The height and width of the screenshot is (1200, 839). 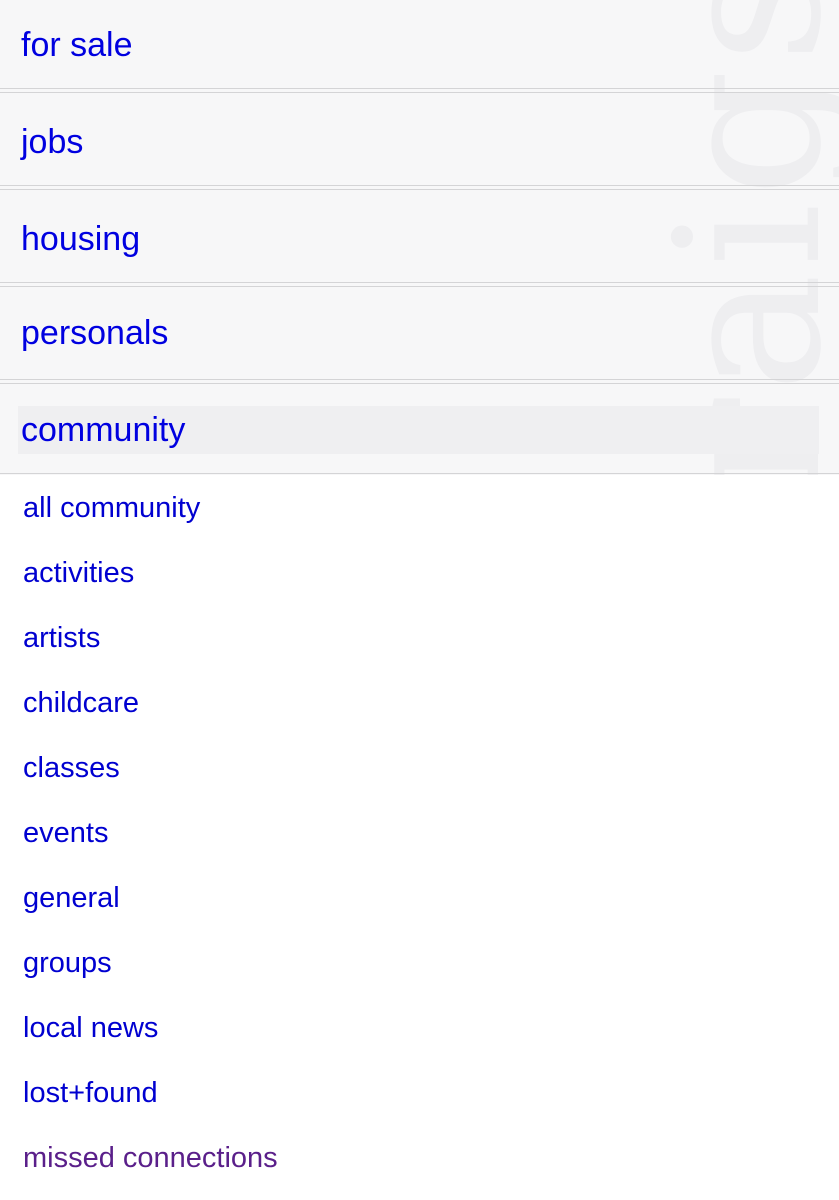 What do you see at coordinates (78, 573) in the screenshot?
I see `list-item-activities: activities` at bounding box center [78, 573].